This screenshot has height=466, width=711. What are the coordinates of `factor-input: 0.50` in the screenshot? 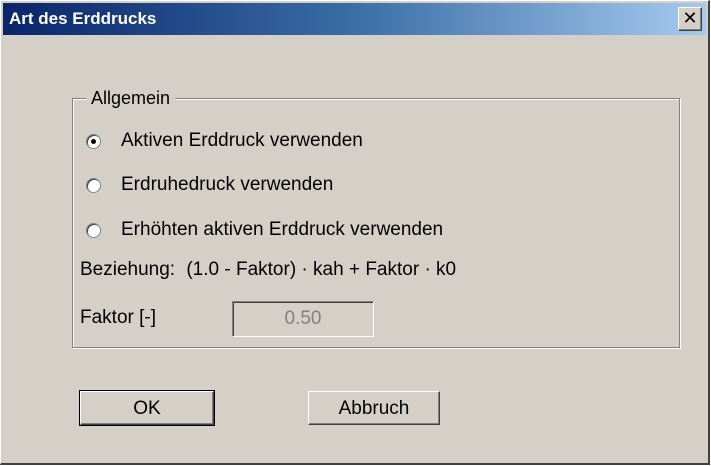 It's located at (303, 319).